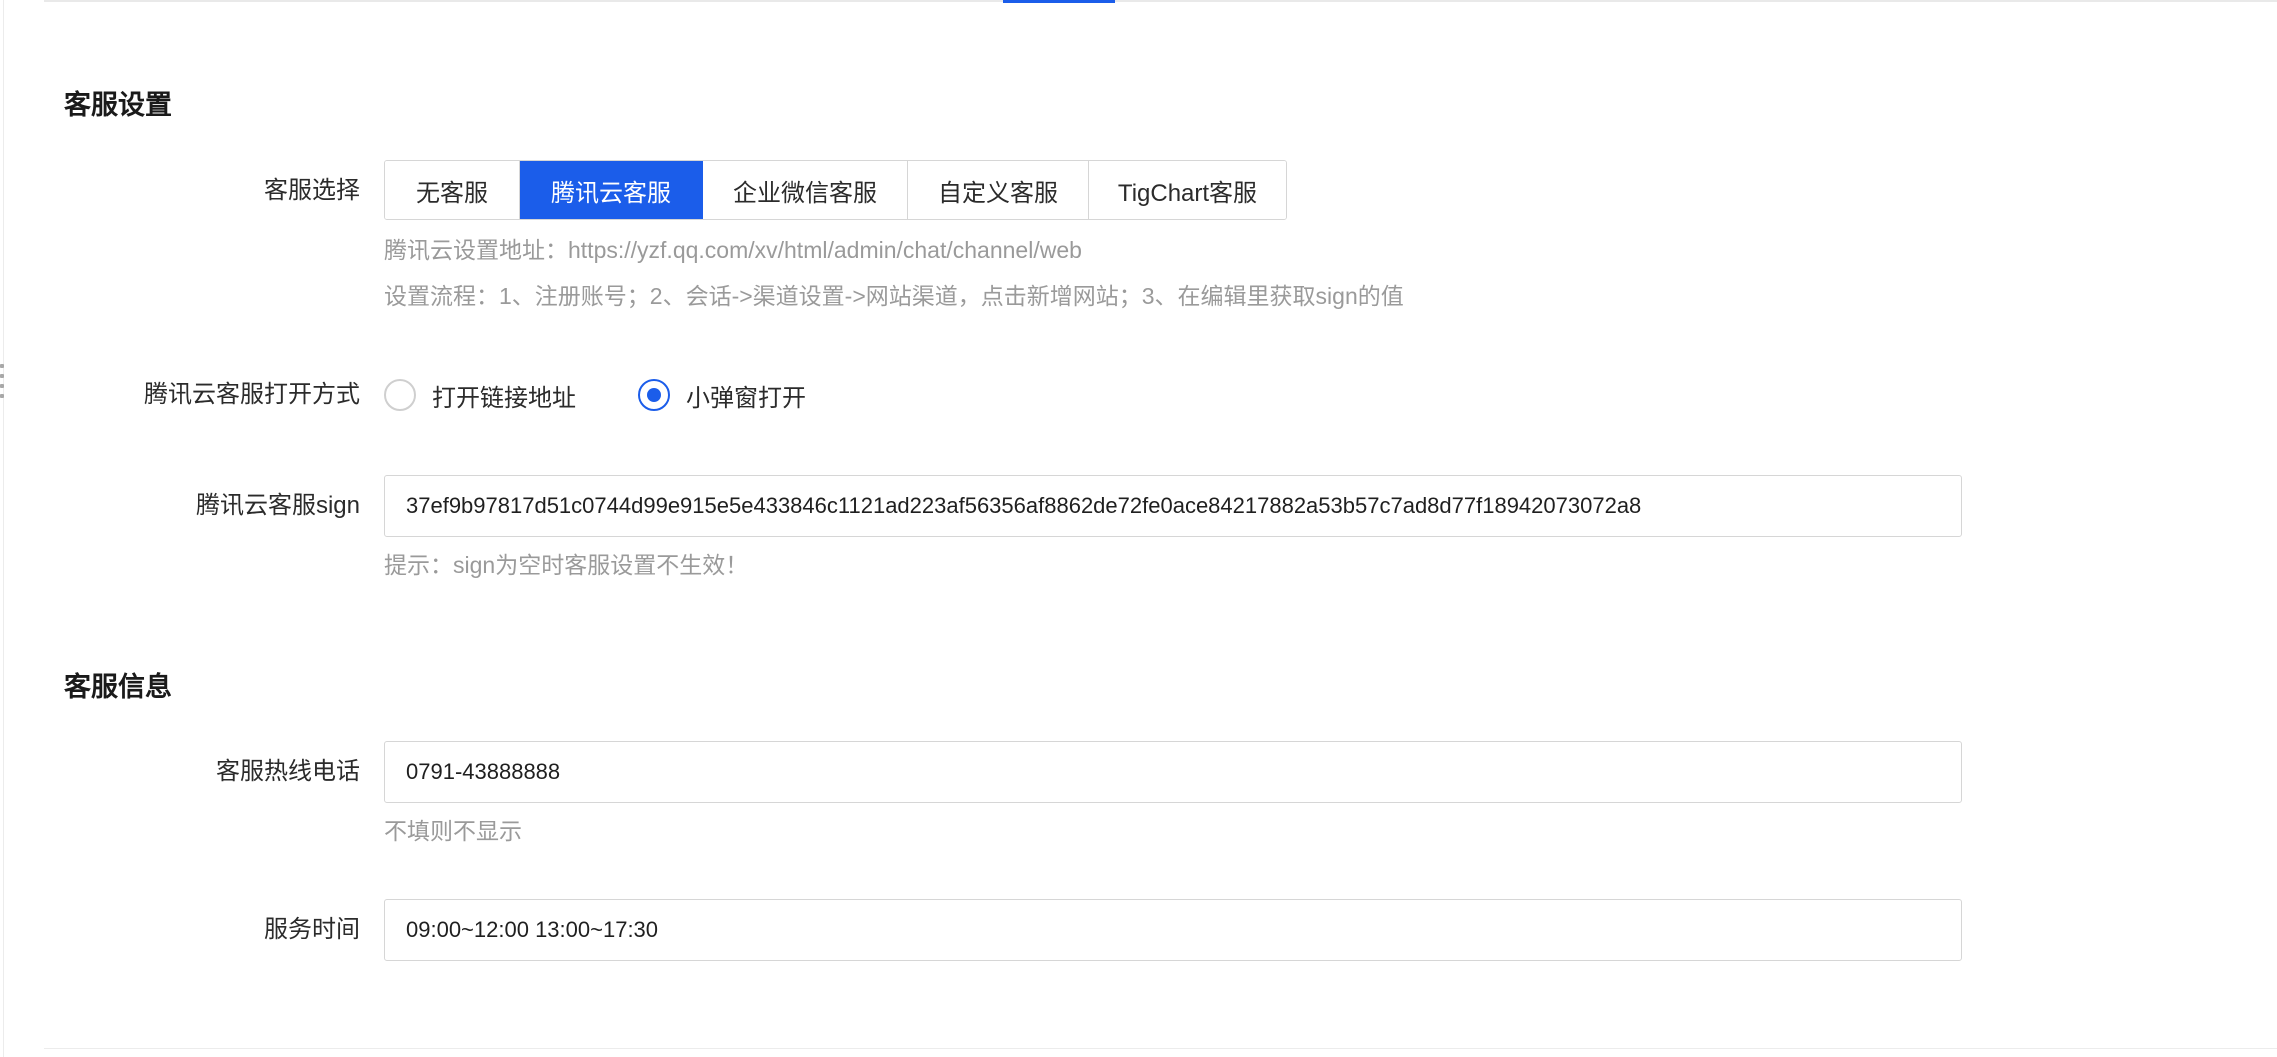 Image resolution: width=2277 pixels, height=1057 pixels. Describe the element at coordinates (400, 395) in the screenshot. I see `radio-unchecked-icon` at that location.